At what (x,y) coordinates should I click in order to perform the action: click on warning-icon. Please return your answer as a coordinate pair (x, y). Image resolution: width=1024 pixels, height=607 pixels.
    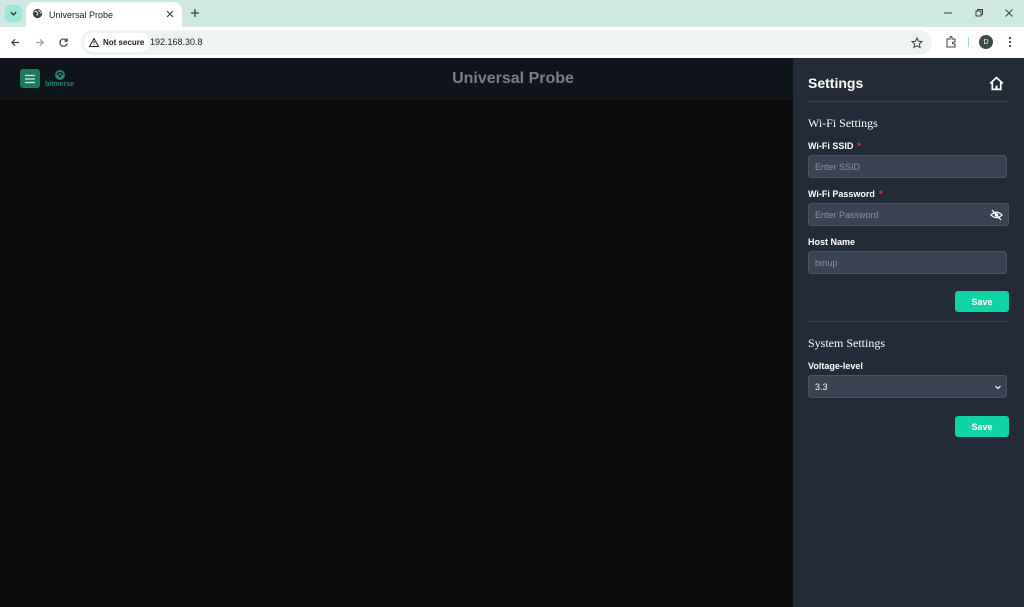
    Looking at the image, I should click on (94, 42).